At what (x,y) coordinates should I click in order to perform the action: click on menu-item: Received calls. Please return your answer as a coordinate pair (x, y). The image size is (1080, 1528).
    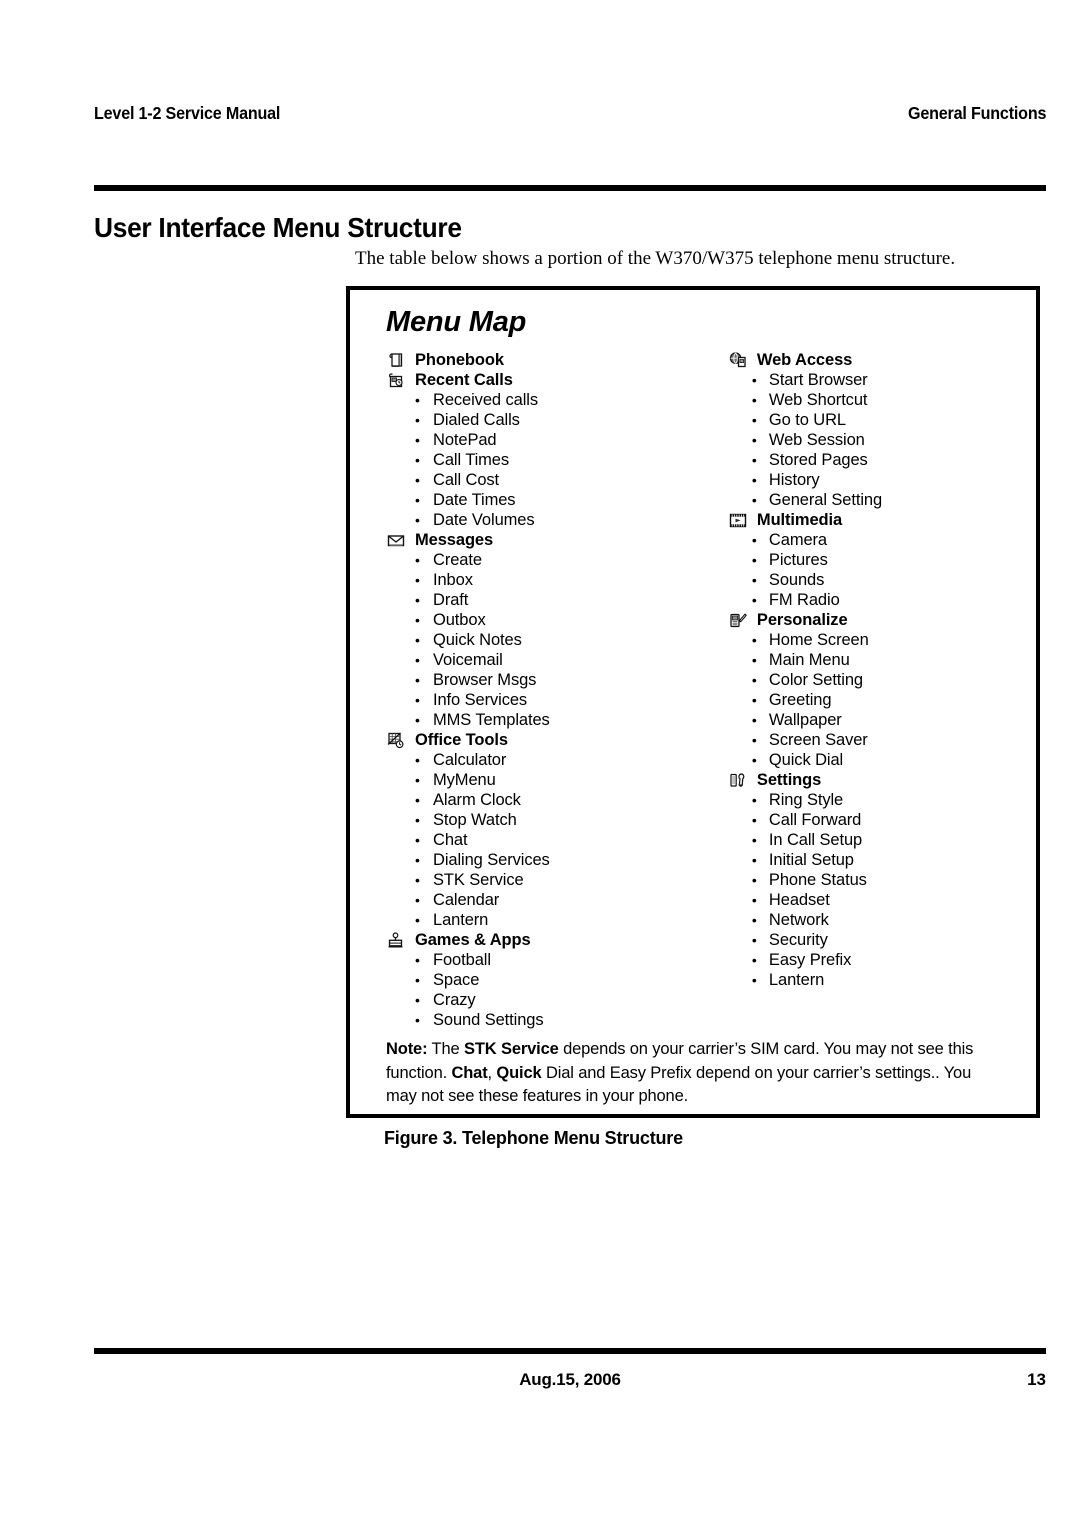
    Looking at the image, I should click on (546, 400).